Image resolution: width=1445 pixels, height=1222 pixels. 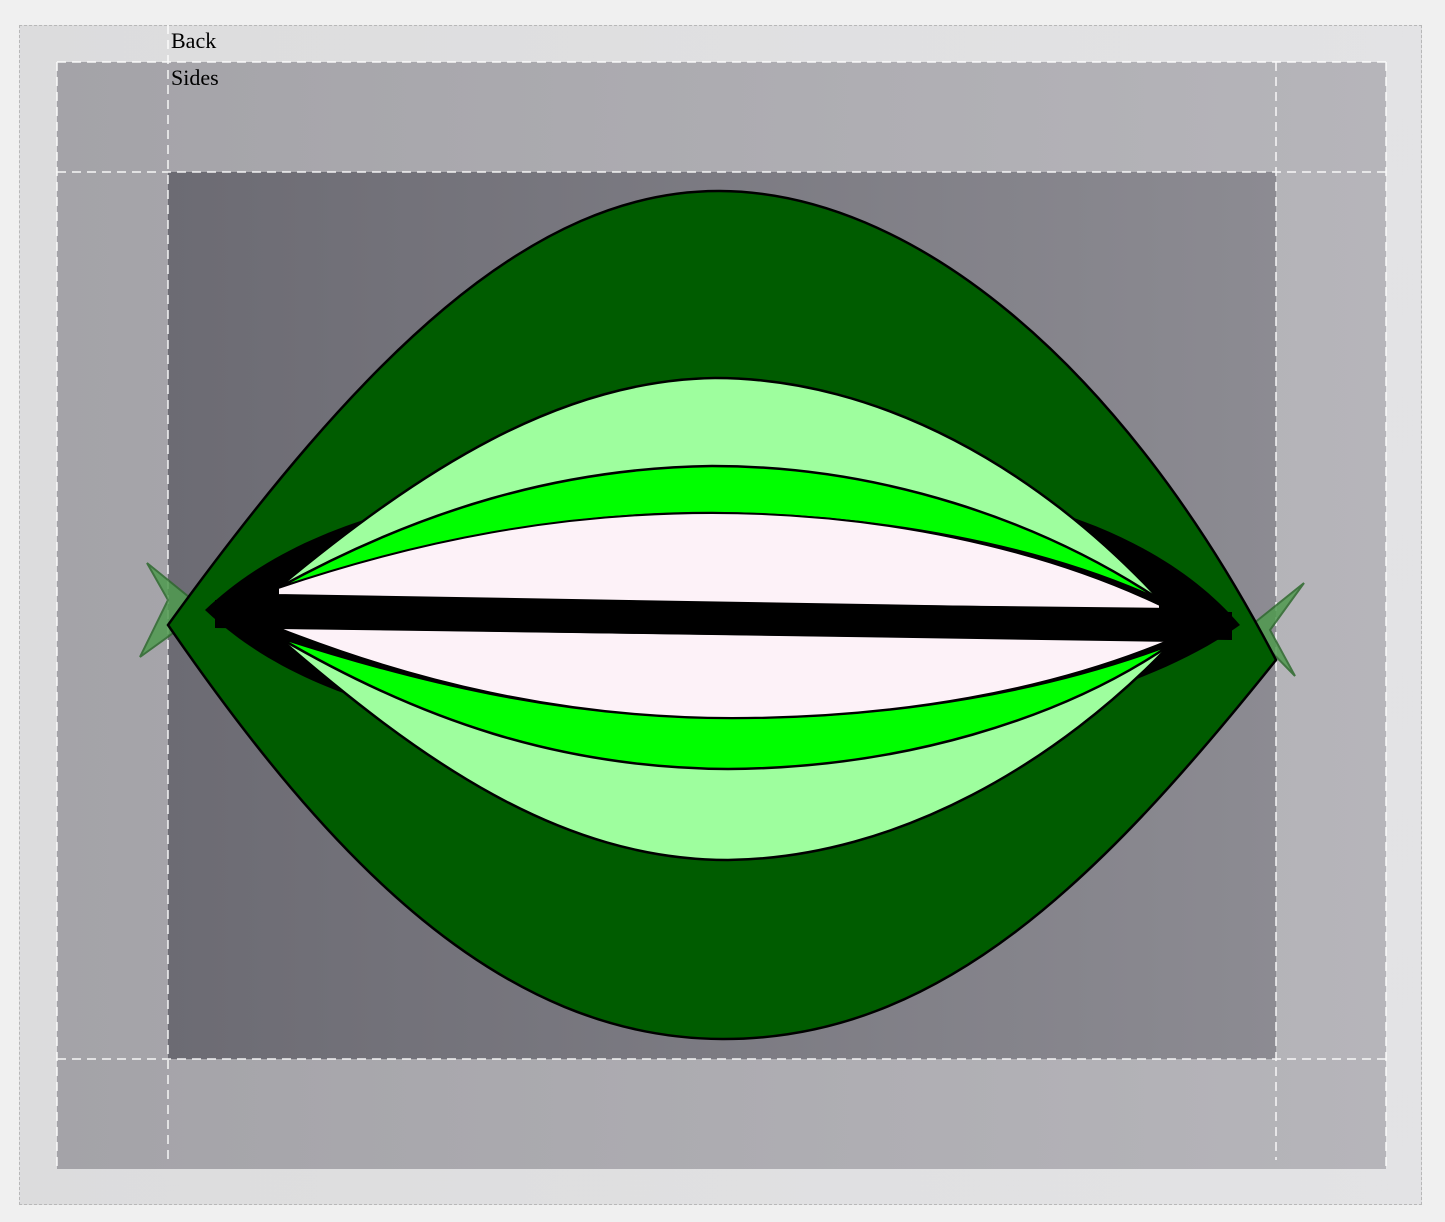 What do you see at coordinates (195, 77) in the screenshot?
I see `sides-label: Sides` at bounding box center [195, 77].